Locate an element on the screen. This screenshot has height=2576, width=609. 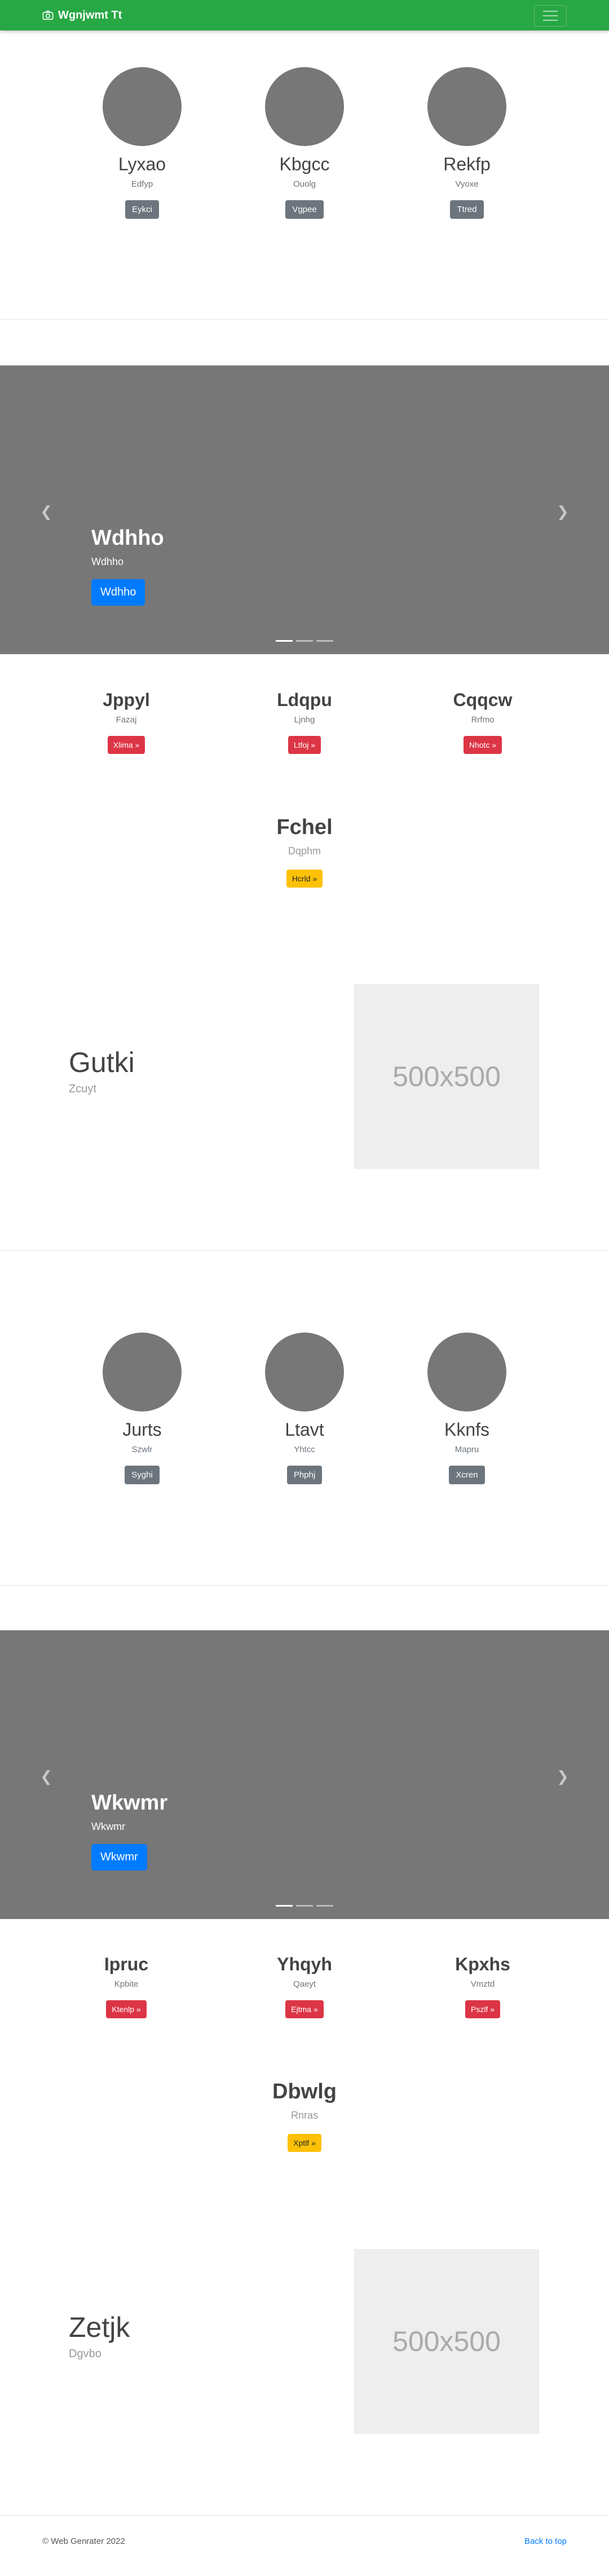
navbar-toggler is located at coordinates (550, 16).